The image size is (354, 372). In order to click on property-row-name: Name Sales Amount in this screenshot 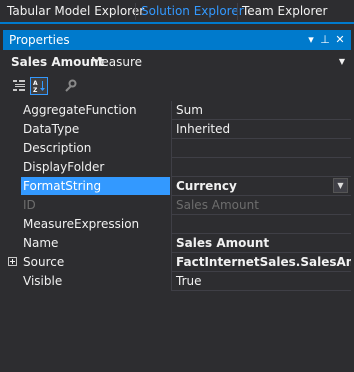, I will do `click(177, 243)`.